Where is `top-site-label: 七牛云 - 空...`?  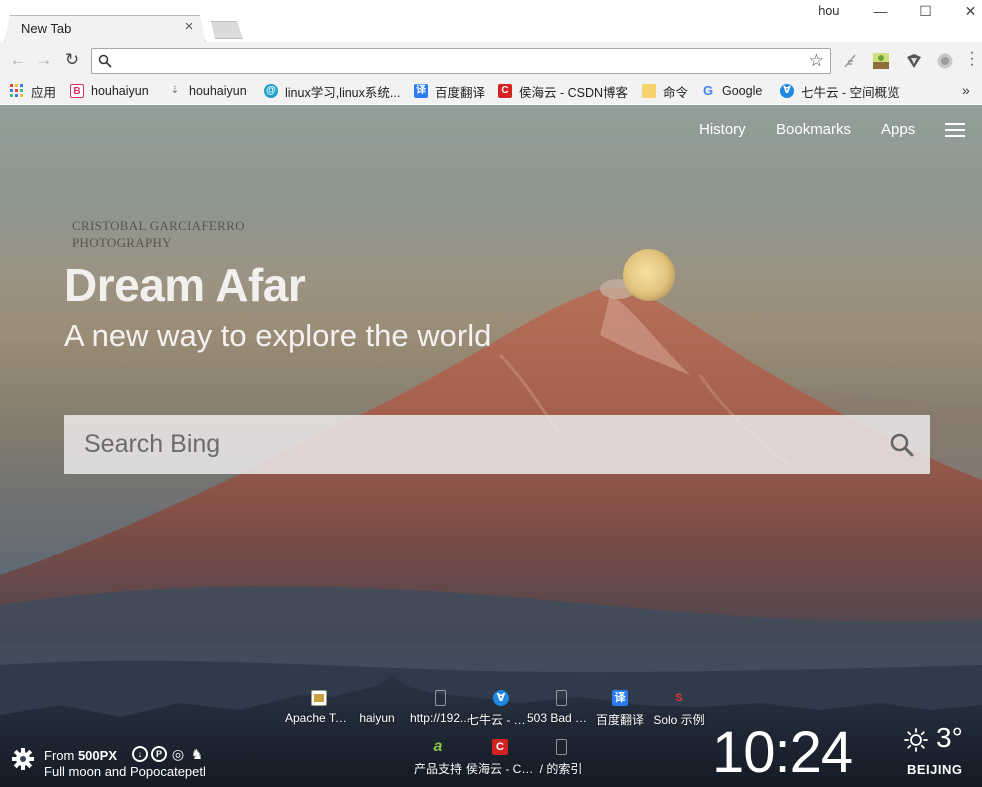
top-site-label: 七牛云 - 空... is located at coordinates (501, 720).